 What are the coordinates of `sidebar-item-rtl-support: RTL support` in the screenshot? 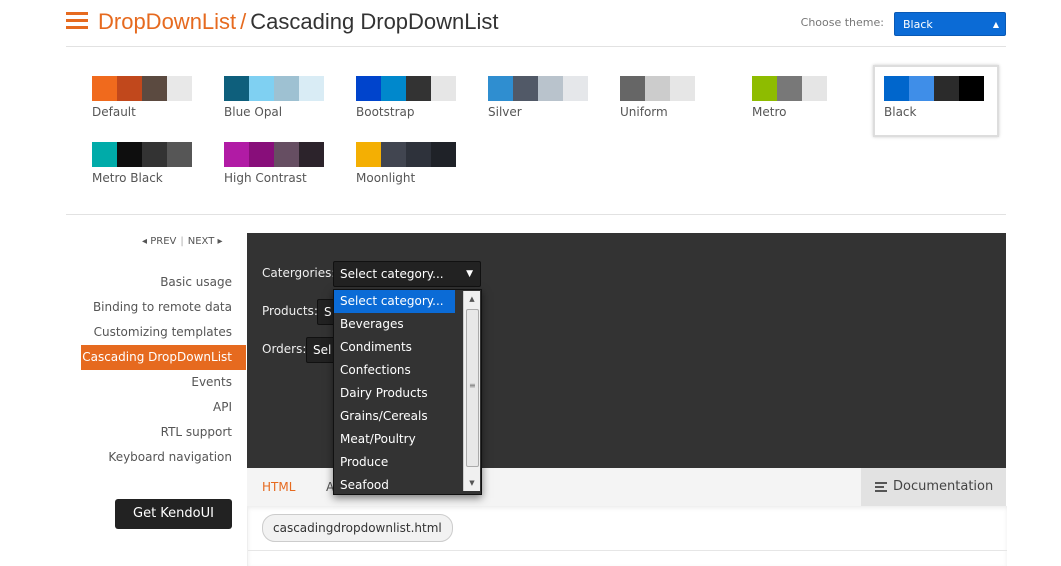 It's located at (163, 432).